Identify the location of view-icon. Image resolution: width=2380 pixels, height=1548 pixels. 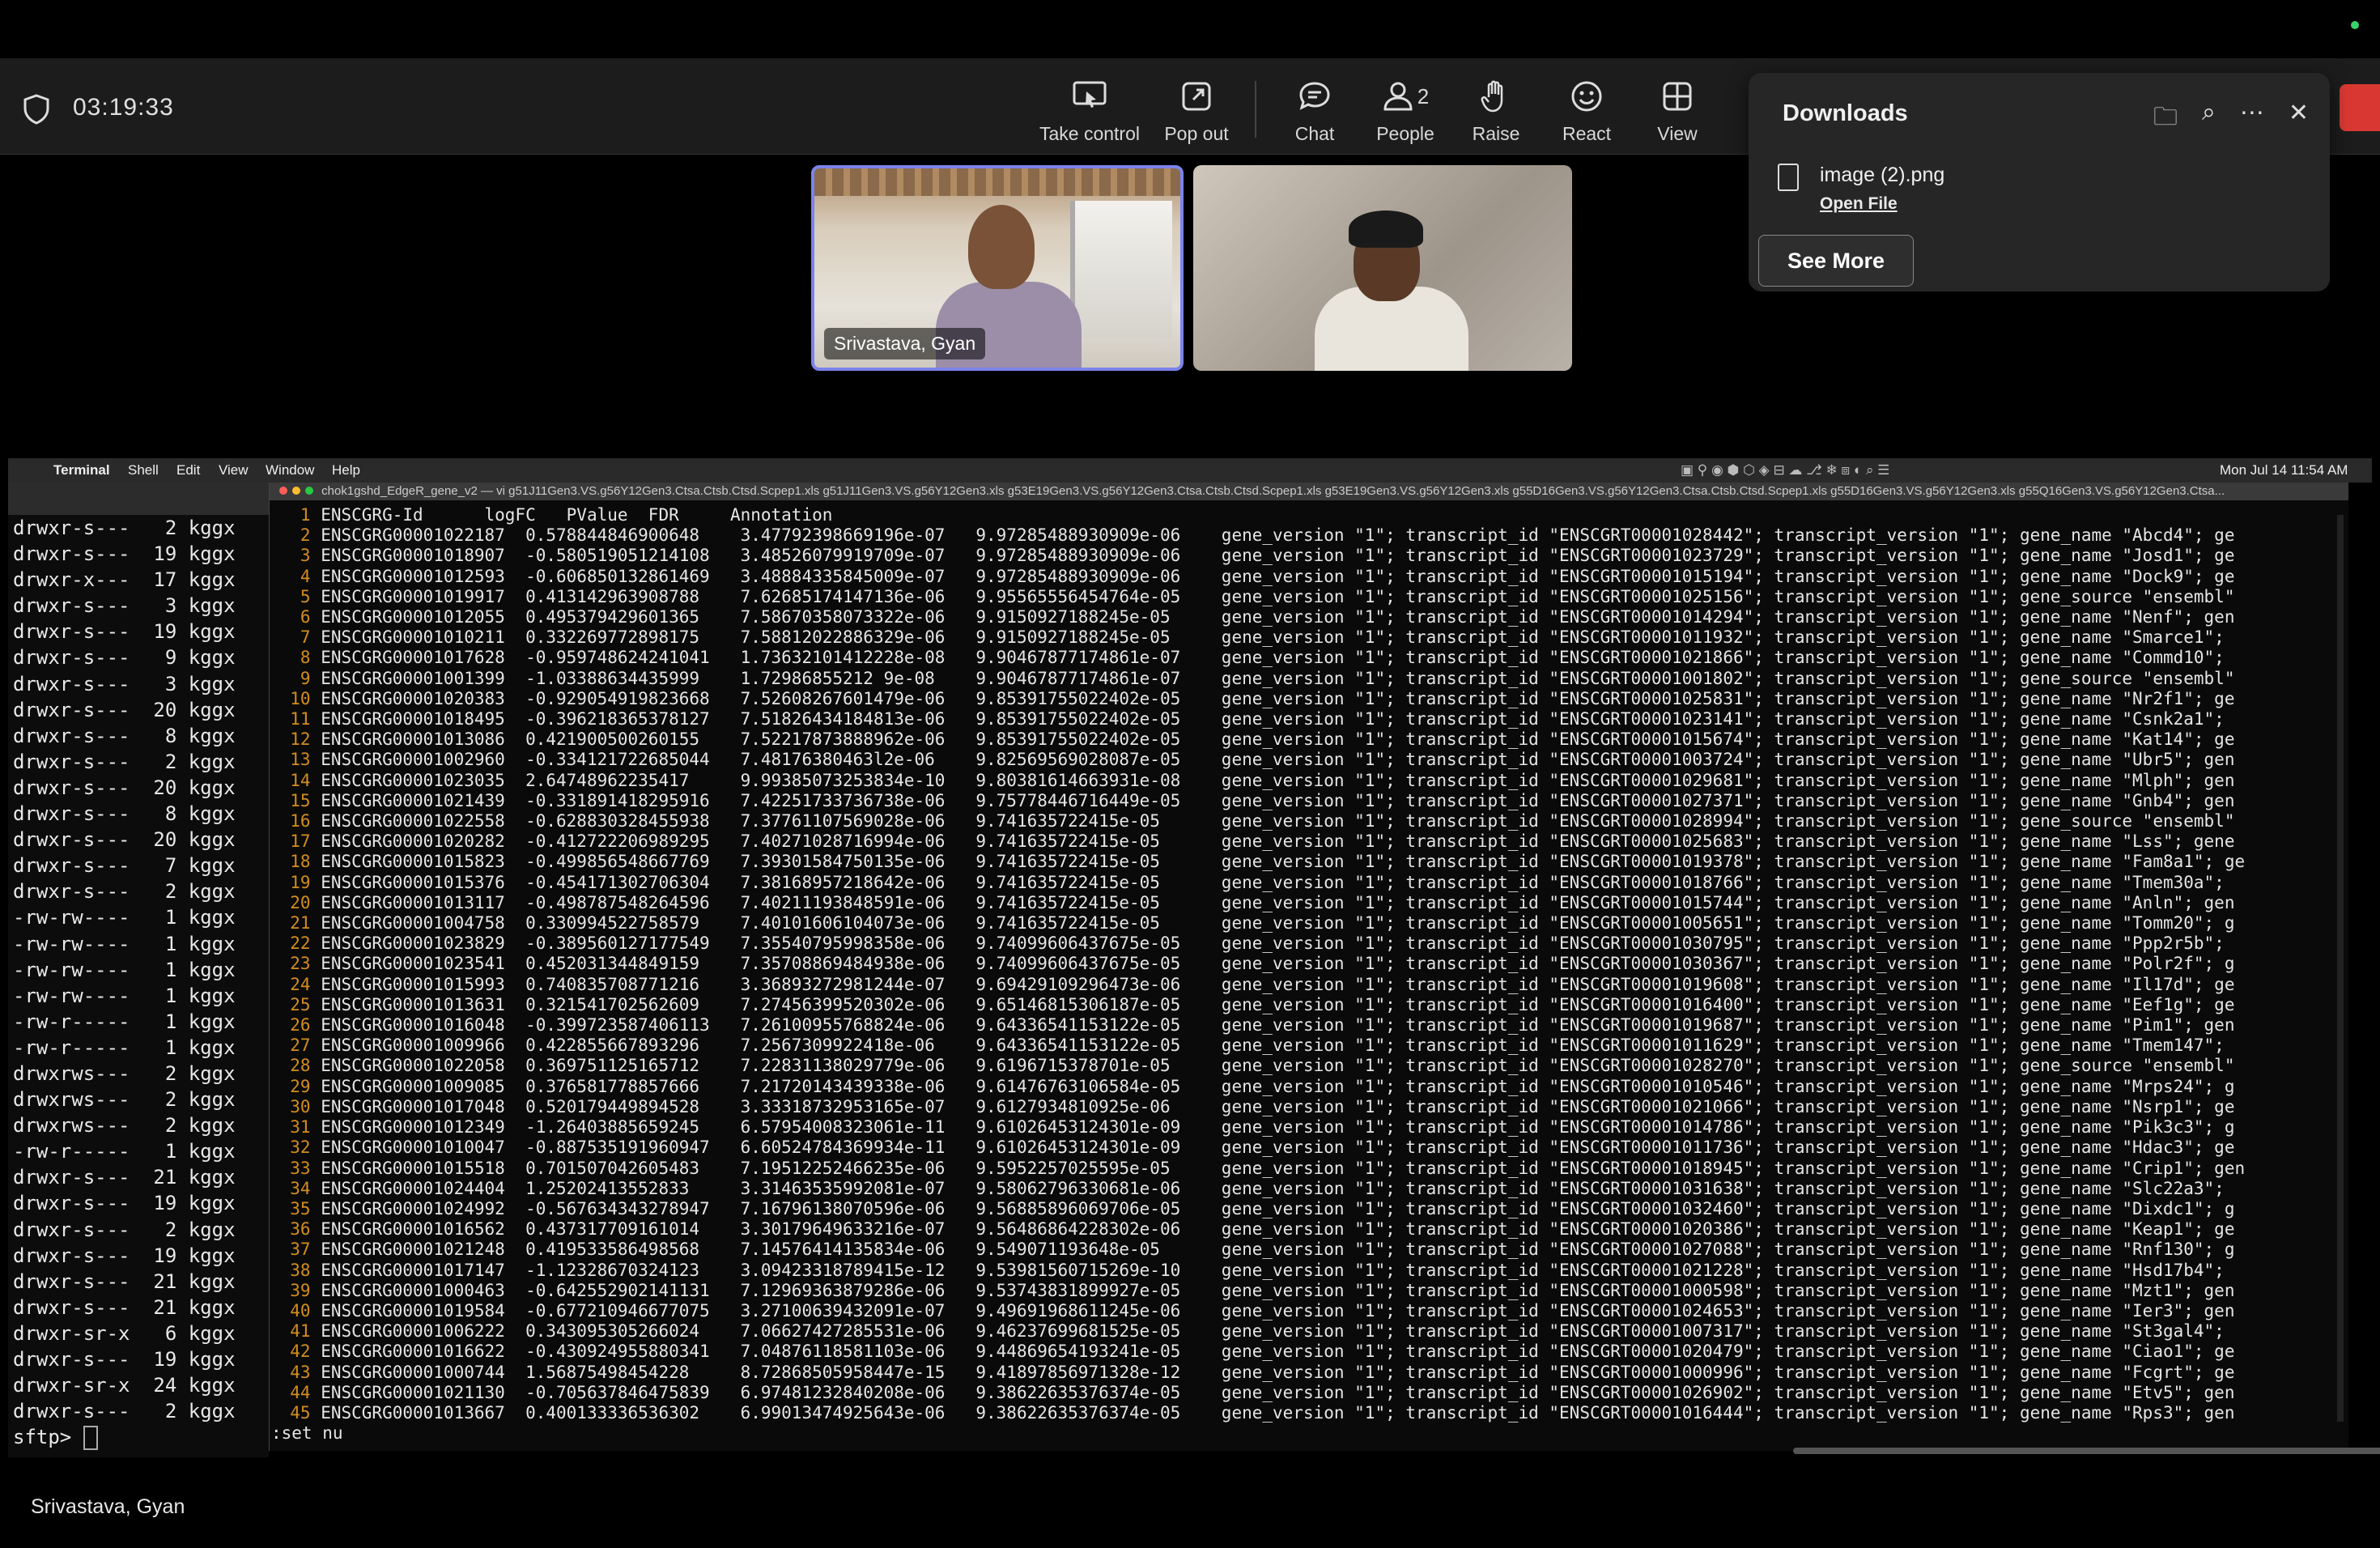
(1678, 96).